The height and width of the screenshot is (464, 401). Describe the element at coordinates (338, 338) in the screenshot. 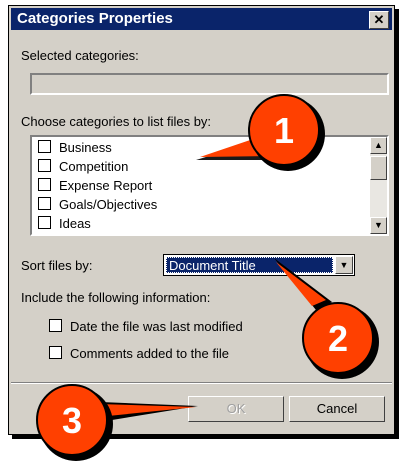

I see `callout-2-number: 2` at that location.